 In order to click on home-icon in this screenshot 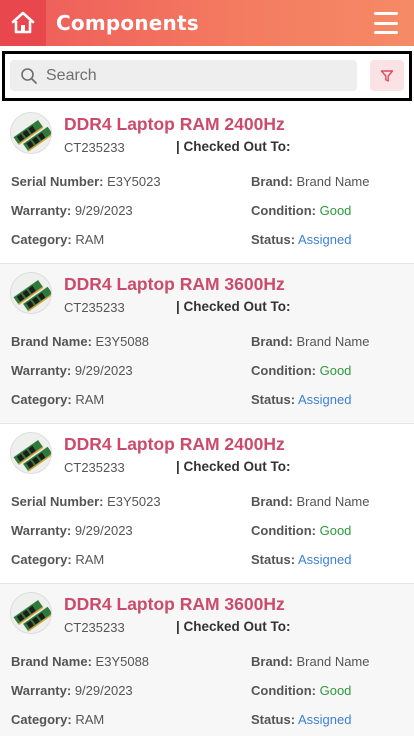, I will do `click(23, 22)`.